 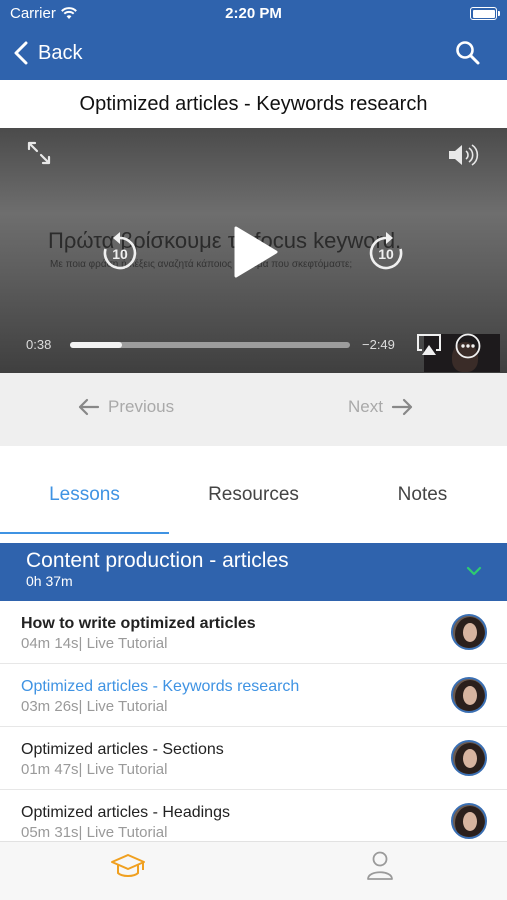 I want to click on section-title: Content production - articles, so click(x=157, y=560).